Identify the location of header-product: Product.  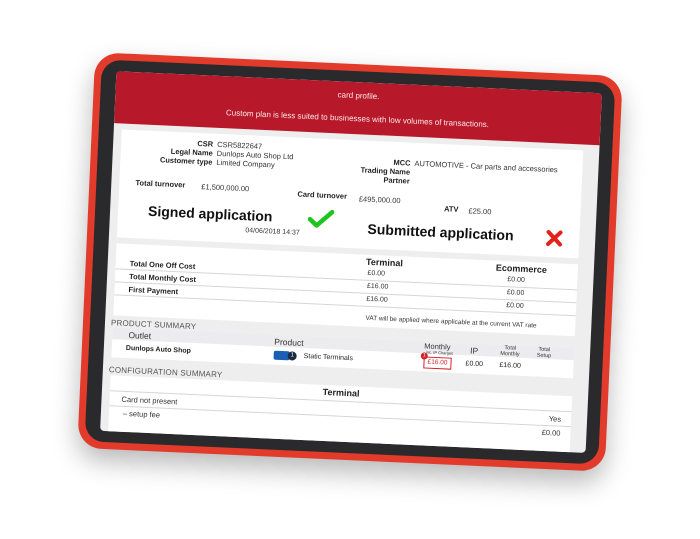
(289, 342).